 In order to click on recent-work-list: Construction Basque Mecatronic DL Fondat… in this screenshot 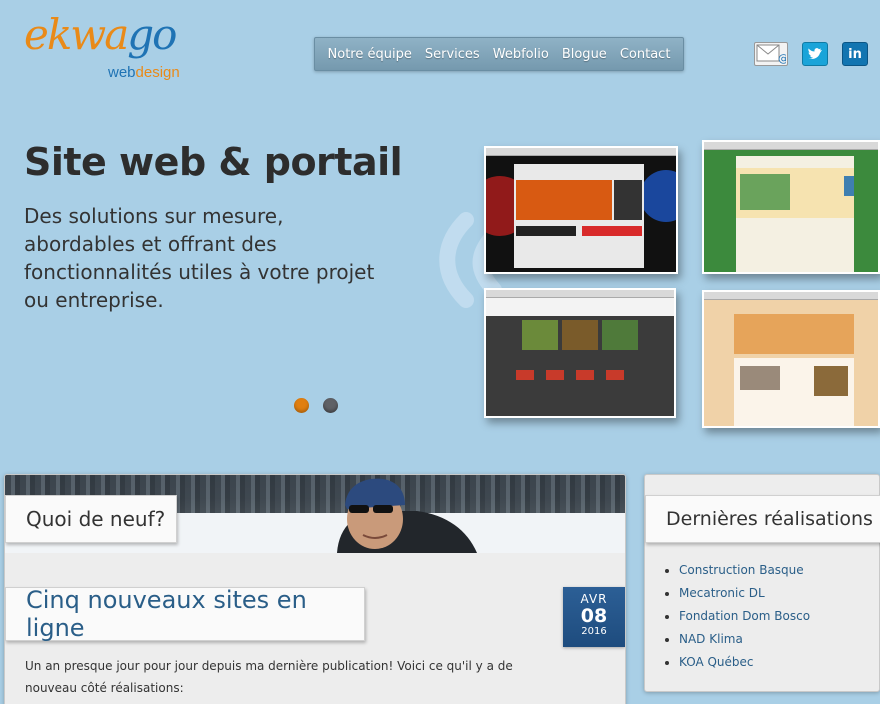, I will do `click(744, 616)`.